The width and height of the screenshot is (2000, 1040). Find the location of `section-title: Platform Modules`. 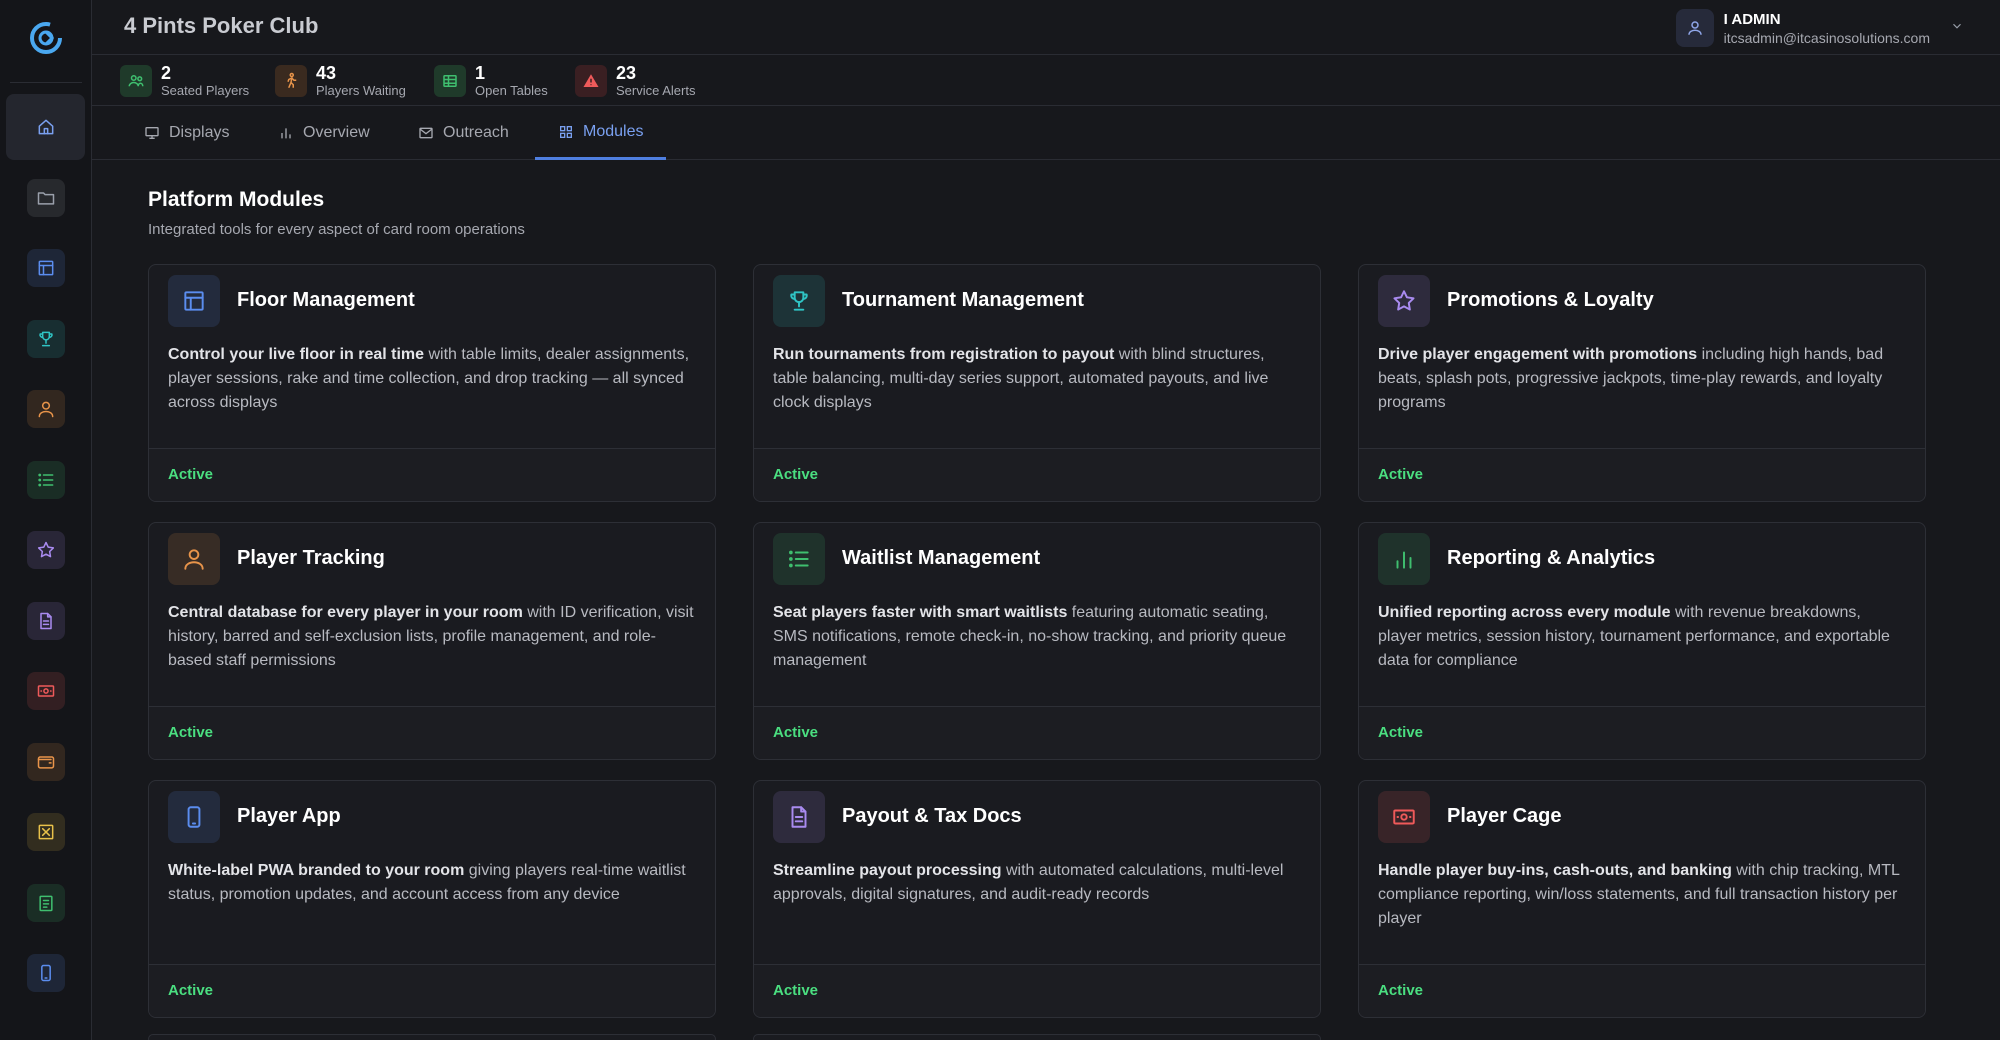

section-title: Platform Modules is located at coordinates (236, 199).